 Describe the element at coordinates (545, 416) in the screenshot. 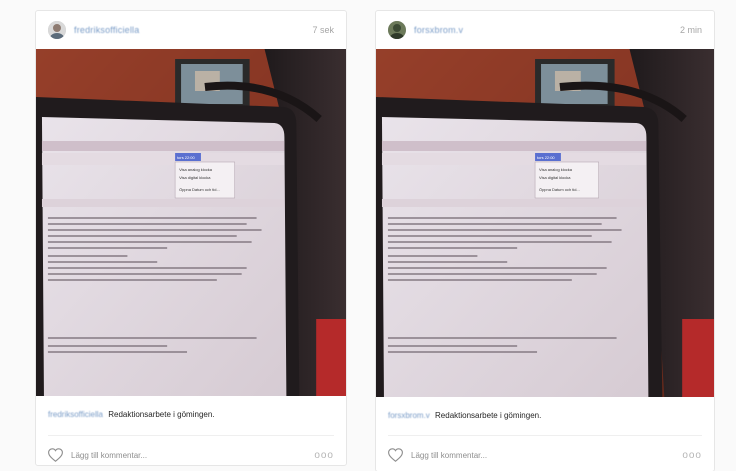

I see `caption: forsxbrom.v Redaktionsarbete i gömingen.` at that location.